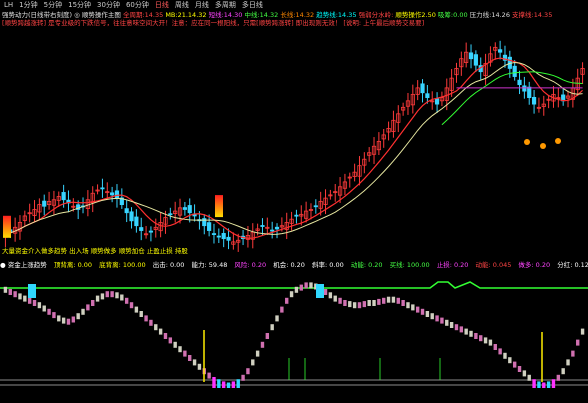 Image resolution: width=588 pixels, height=403 pixels. I want to click on period-tab-7: 周线, so click(182, 5).